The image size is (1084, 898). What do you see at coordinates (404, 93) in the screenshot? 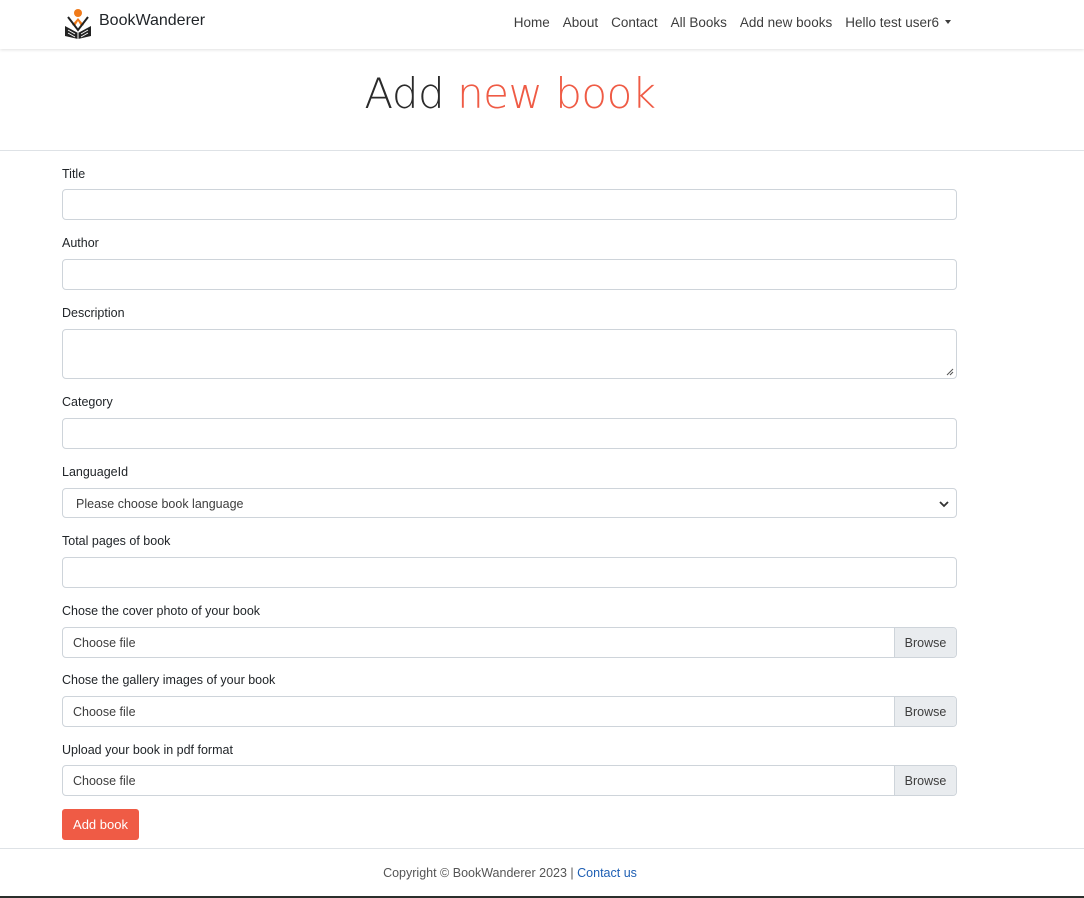
I see `title-part-1: Add` at bounding box center [404, 93].